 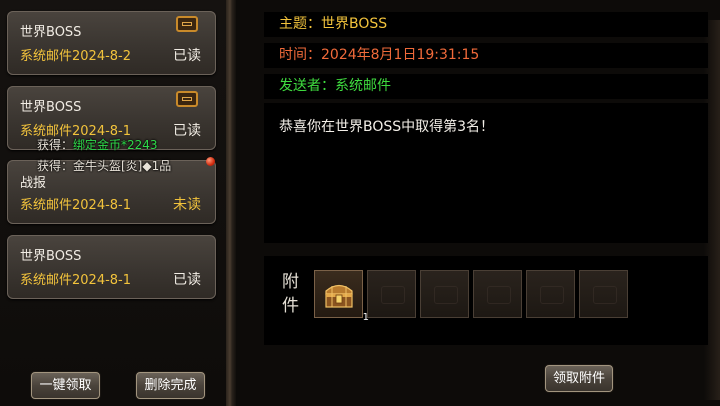 What do you see at coordinates (104, 166) in the screenshot?
I see `reward-line-2: 获得：金牛头盔[炎]◆1品` at bounding box center [104, 166].